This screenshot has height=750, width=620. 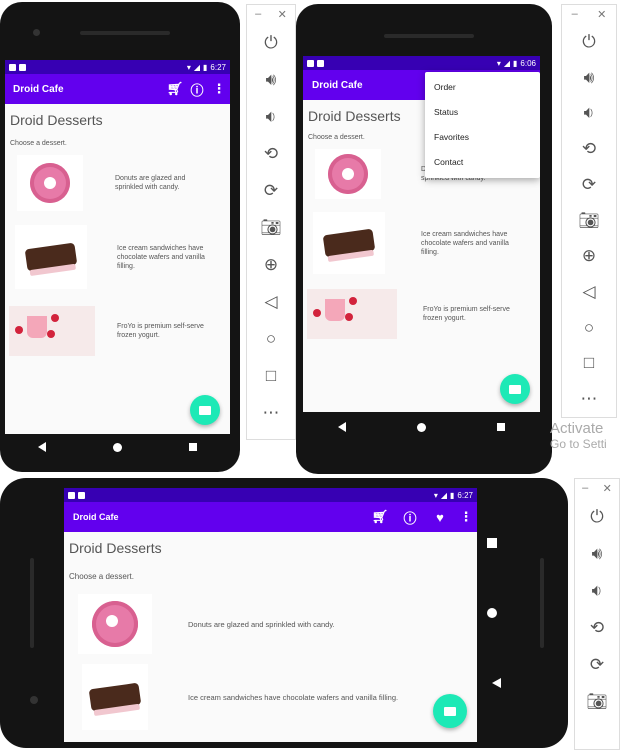 What do you see at coordinates (482, 87) in the screenshot?
I see `menu-item-order: Order` at bounding box center [482, 87].